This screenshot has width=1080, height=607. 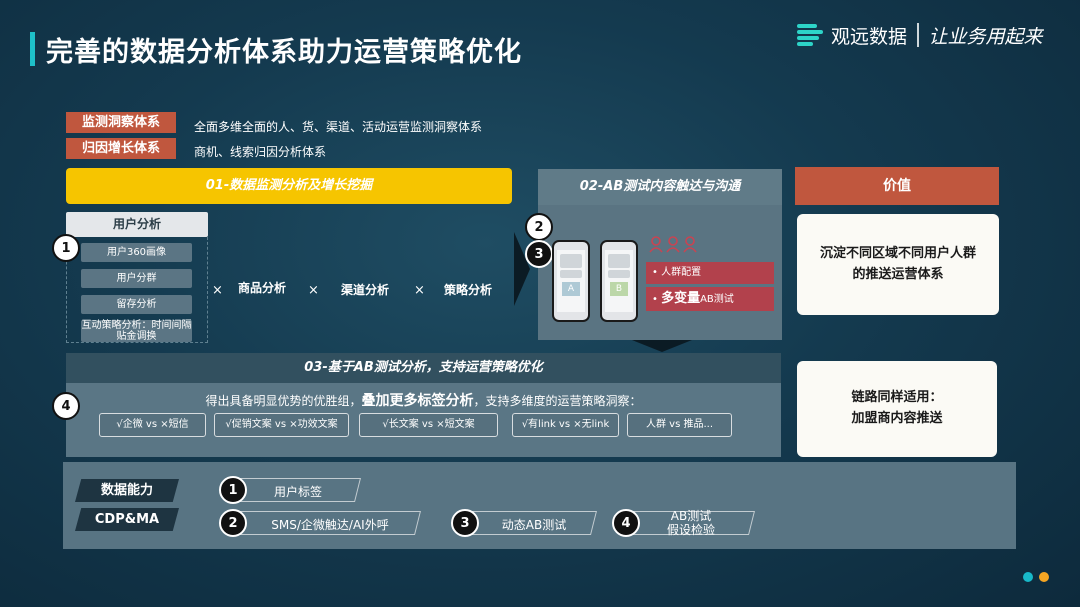 What do you see at coordinates (136, 331) in the screenshot?
I see `sub-item-interaction: 互动策略分析：时间间隔贴金调换` at bounding box center [136, 331].